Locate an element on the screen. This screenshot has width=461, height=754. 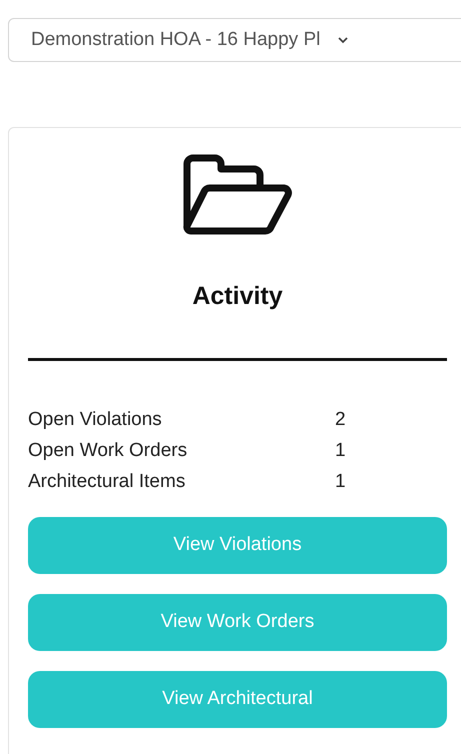
stat-value: 2 is located at coordinates (340, 420).